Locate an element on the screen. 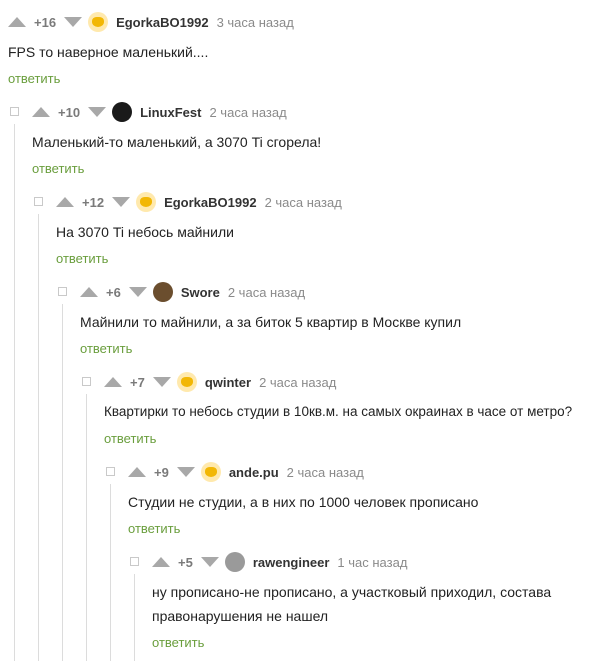 The height and width of the screenshot is (661, 608). comment-rating: +10 is located at coordinates (69, 112).